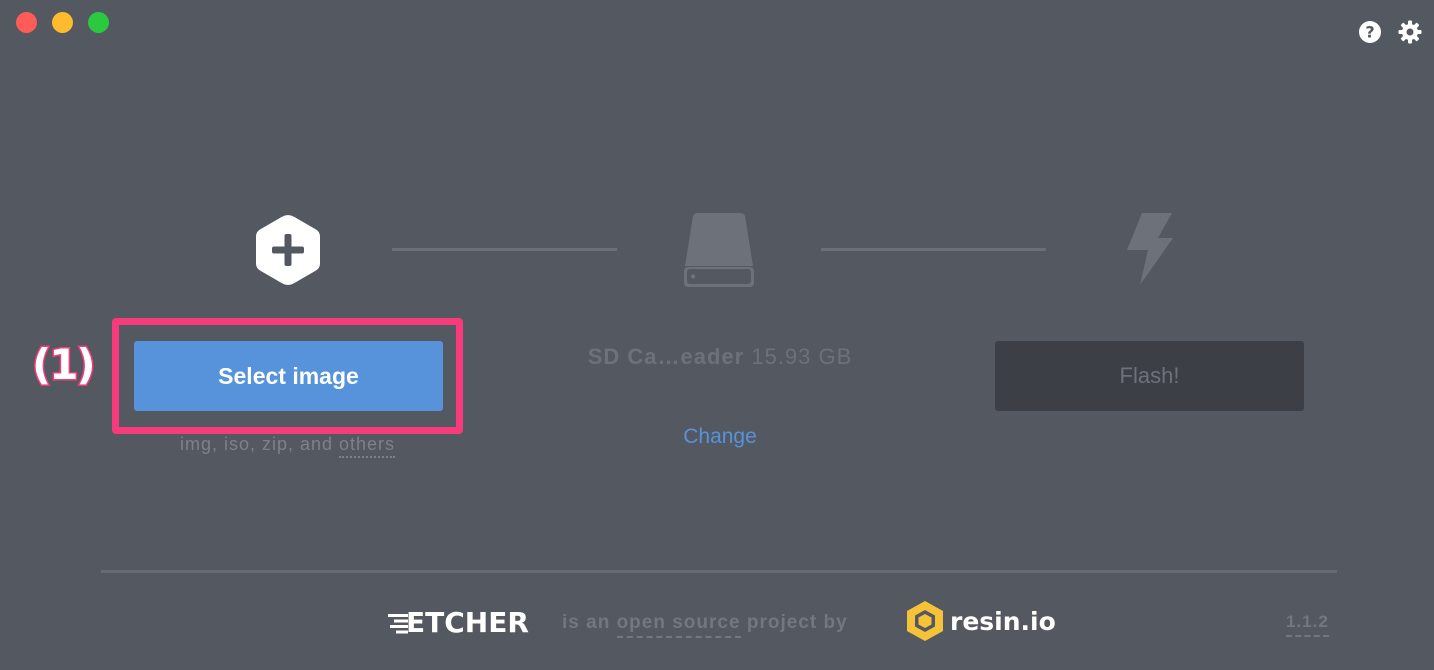 This screenshot has width=1434, height=670. Describe the element at coordinates (794, 622) in the screenshot. I see `footer-text-suffix: project by` at that location.